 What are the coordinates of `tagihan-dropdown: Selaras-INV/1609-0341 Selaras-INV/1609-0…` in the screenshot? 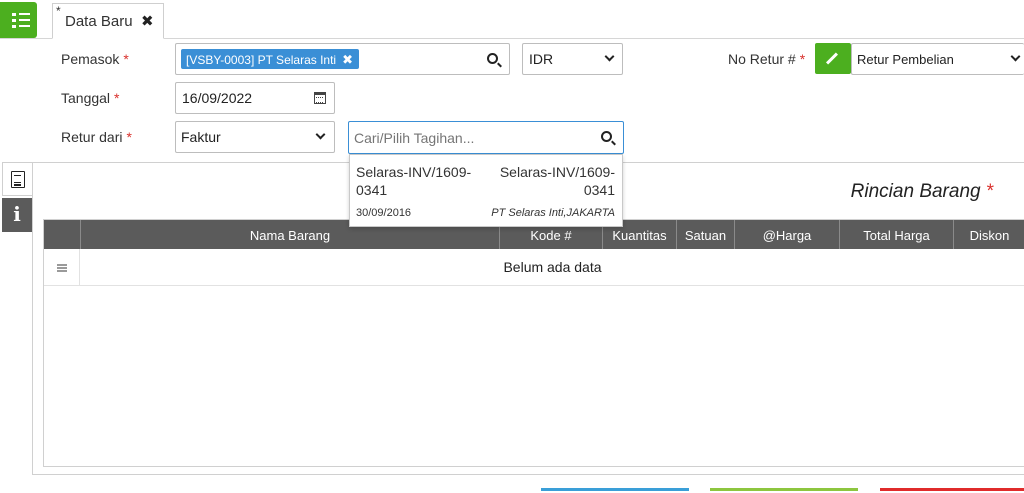 It's located at (486, 190).